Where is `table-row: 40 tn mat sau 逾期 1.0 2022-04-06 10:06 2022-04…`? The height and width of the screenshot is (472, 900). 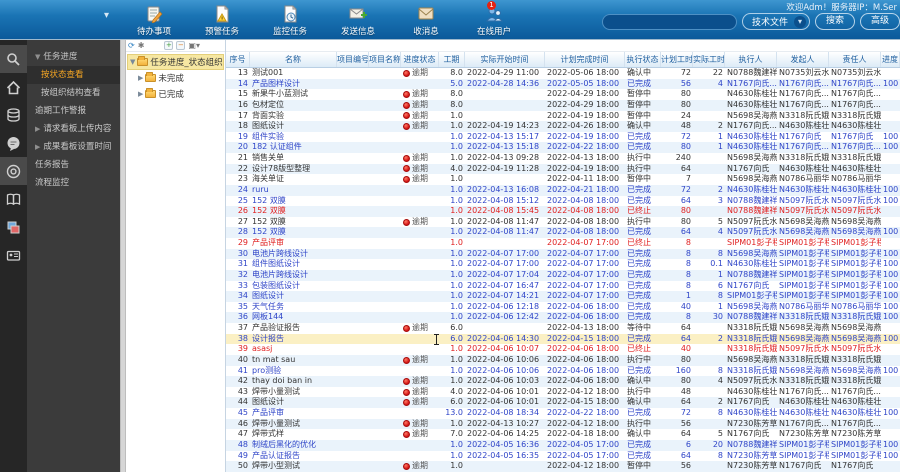
table-row: 40 tn mat sau 逾期 1.0 2022-04-06 10:06 2022-04… is located at coordinates (563, 360).